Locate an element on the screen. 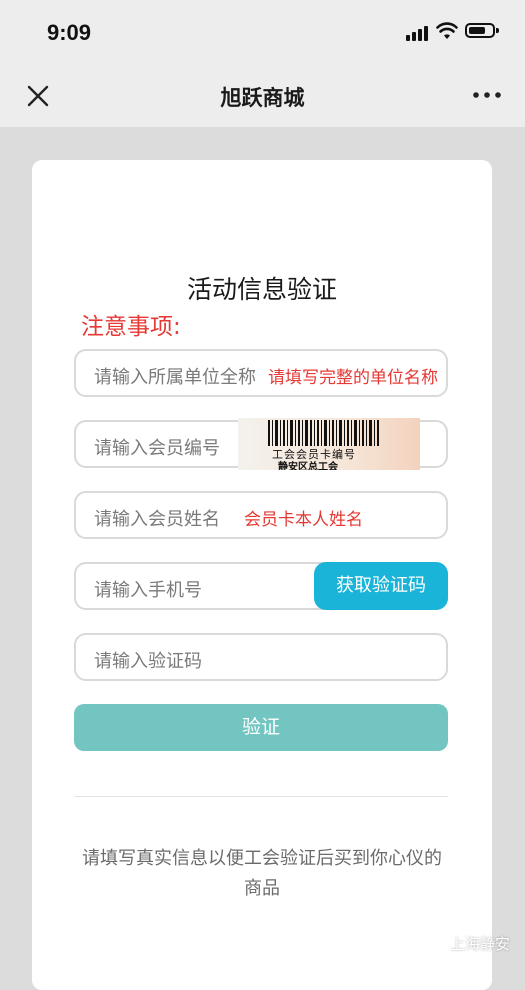 The image size is (525, 990). form-title: 活动信息验证 is located at coordinates (261, 289).